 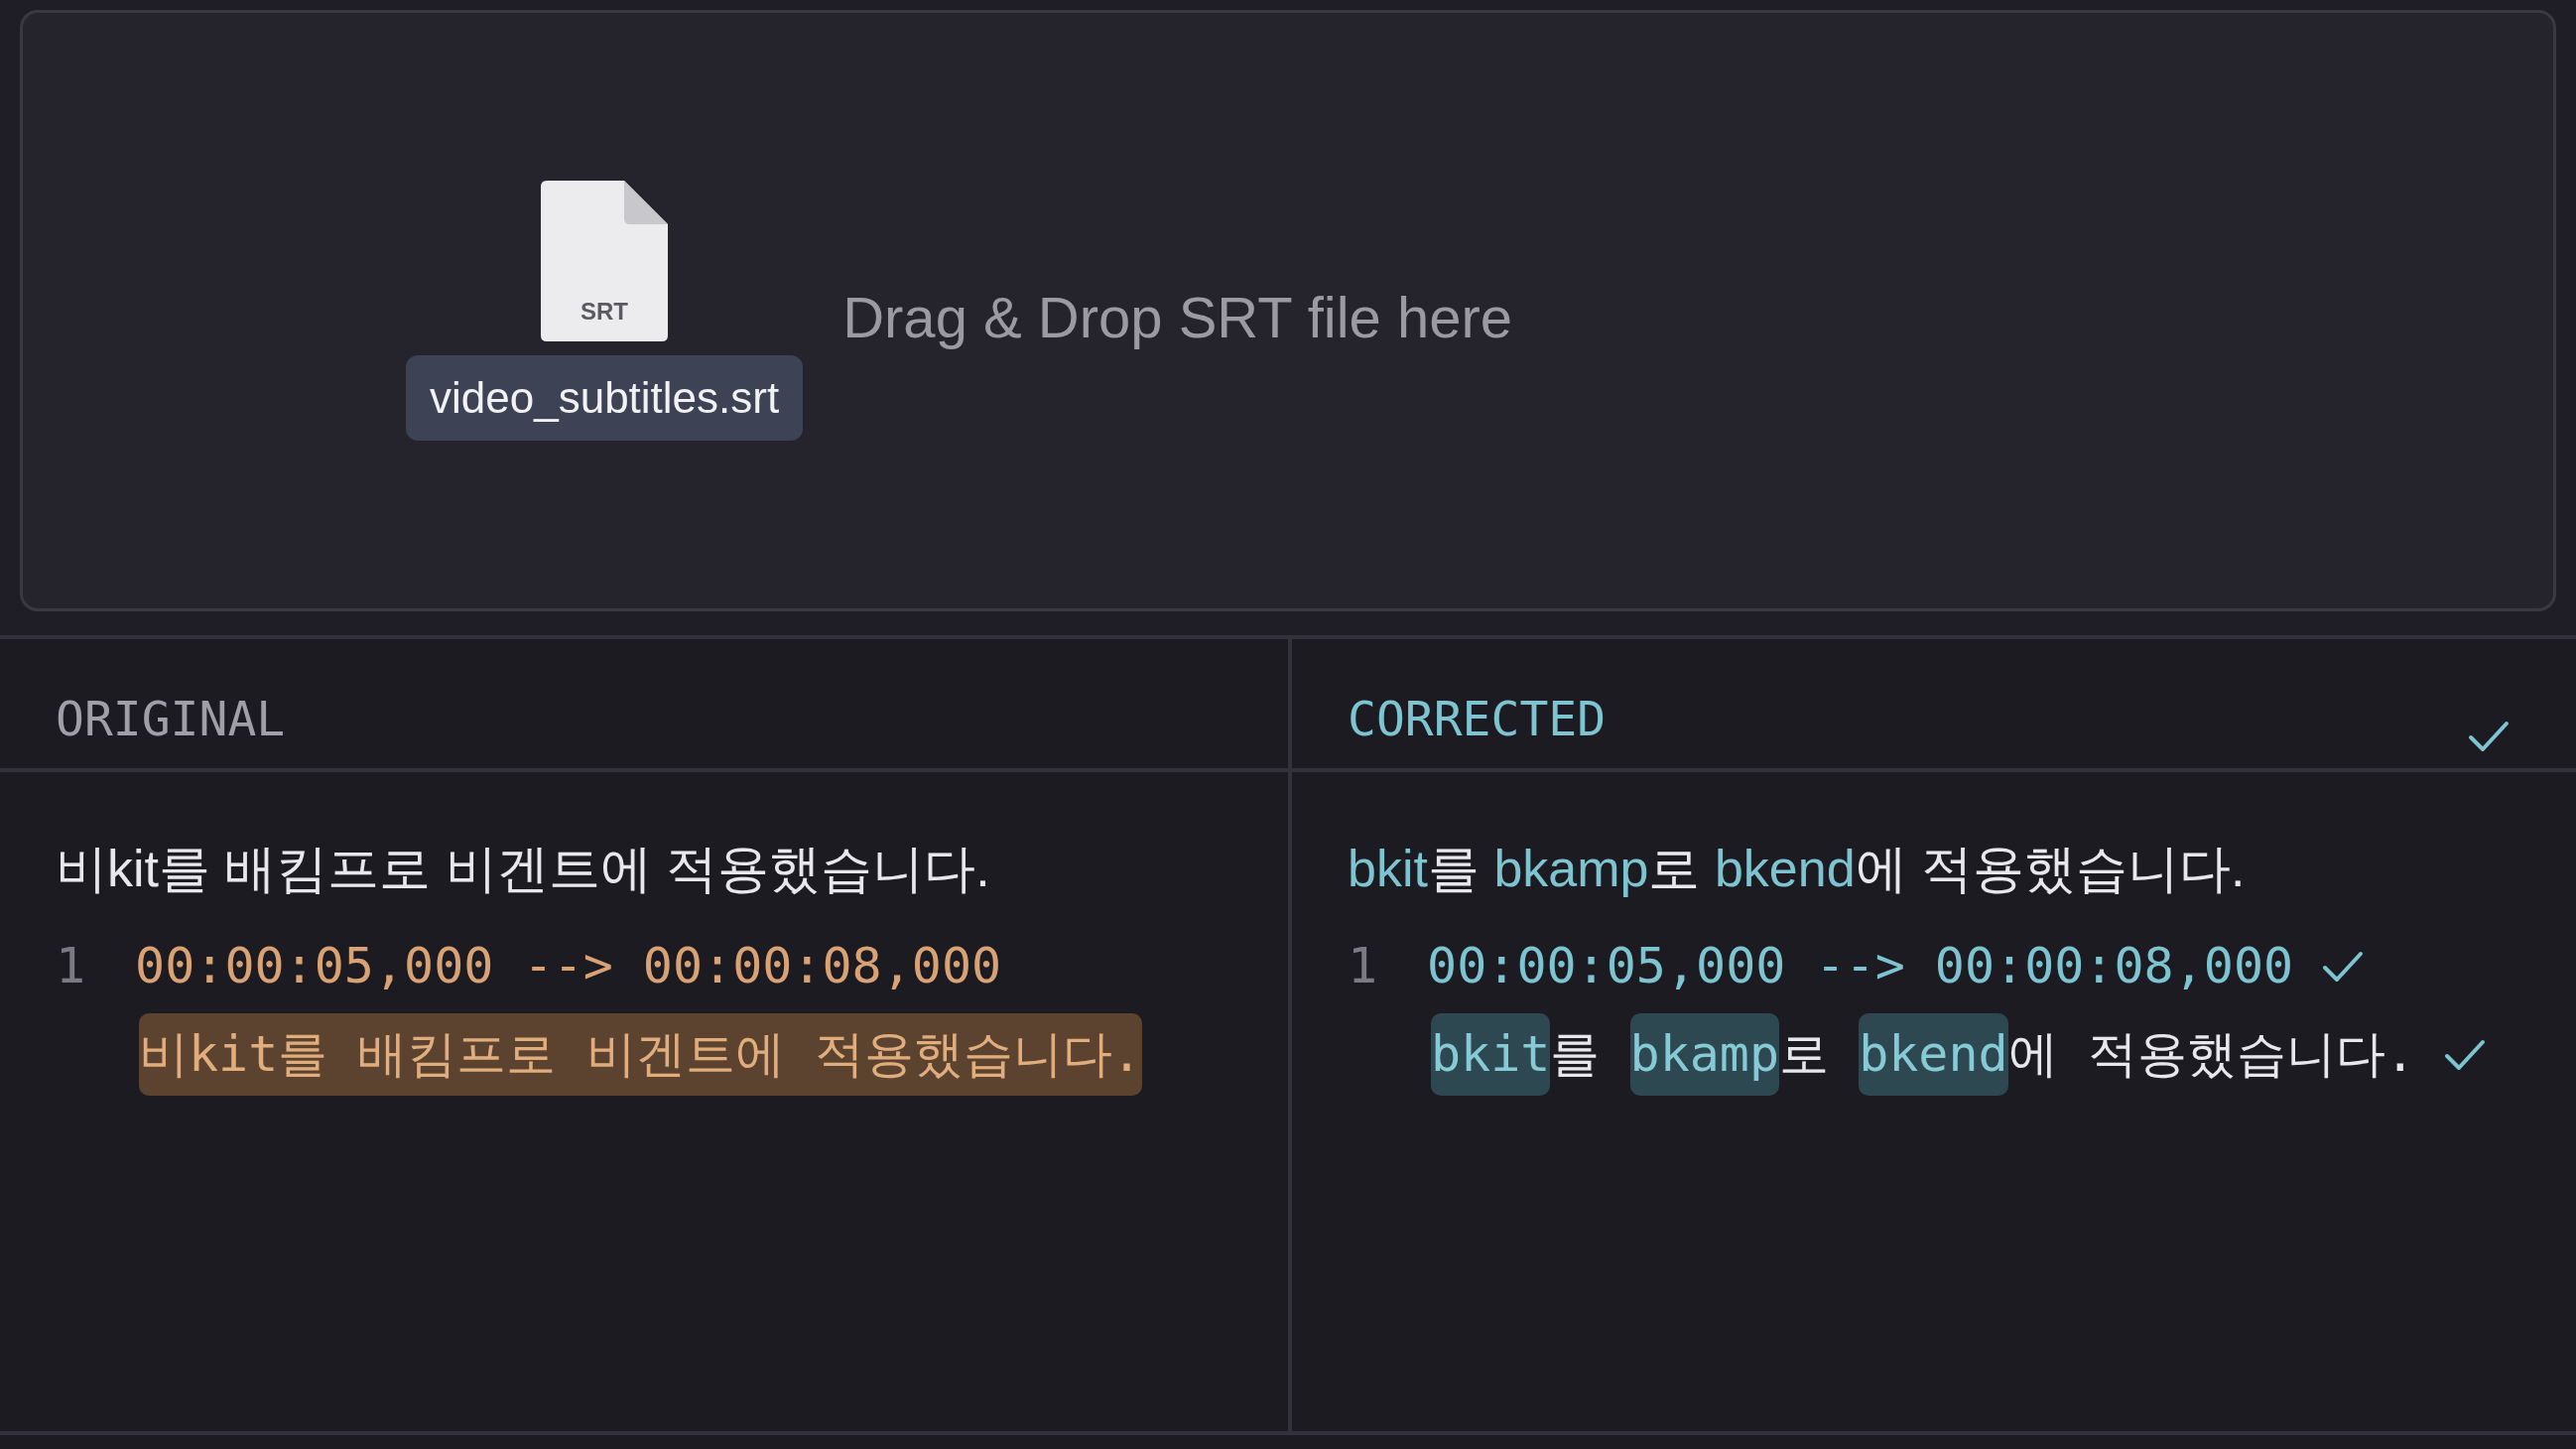 I want to click on subtitle-line: bkit를 bkamp로 bkend에 적용했습니다., so click(x=1923, y=1054).